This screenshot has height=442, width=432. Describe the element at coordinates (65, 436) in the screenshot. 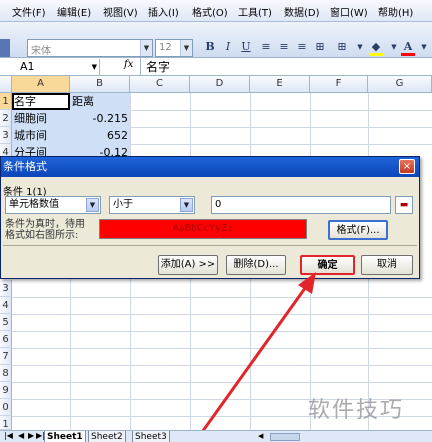

I see `sheet-tab: Sheet1` at that location.